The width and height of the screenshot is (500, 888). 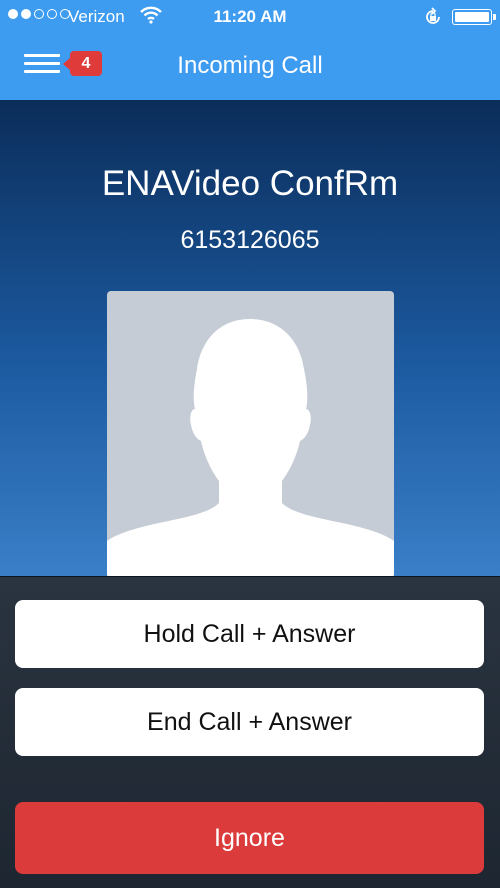 I want to click on rotation-lock-icon, so click(x=433, y=19).